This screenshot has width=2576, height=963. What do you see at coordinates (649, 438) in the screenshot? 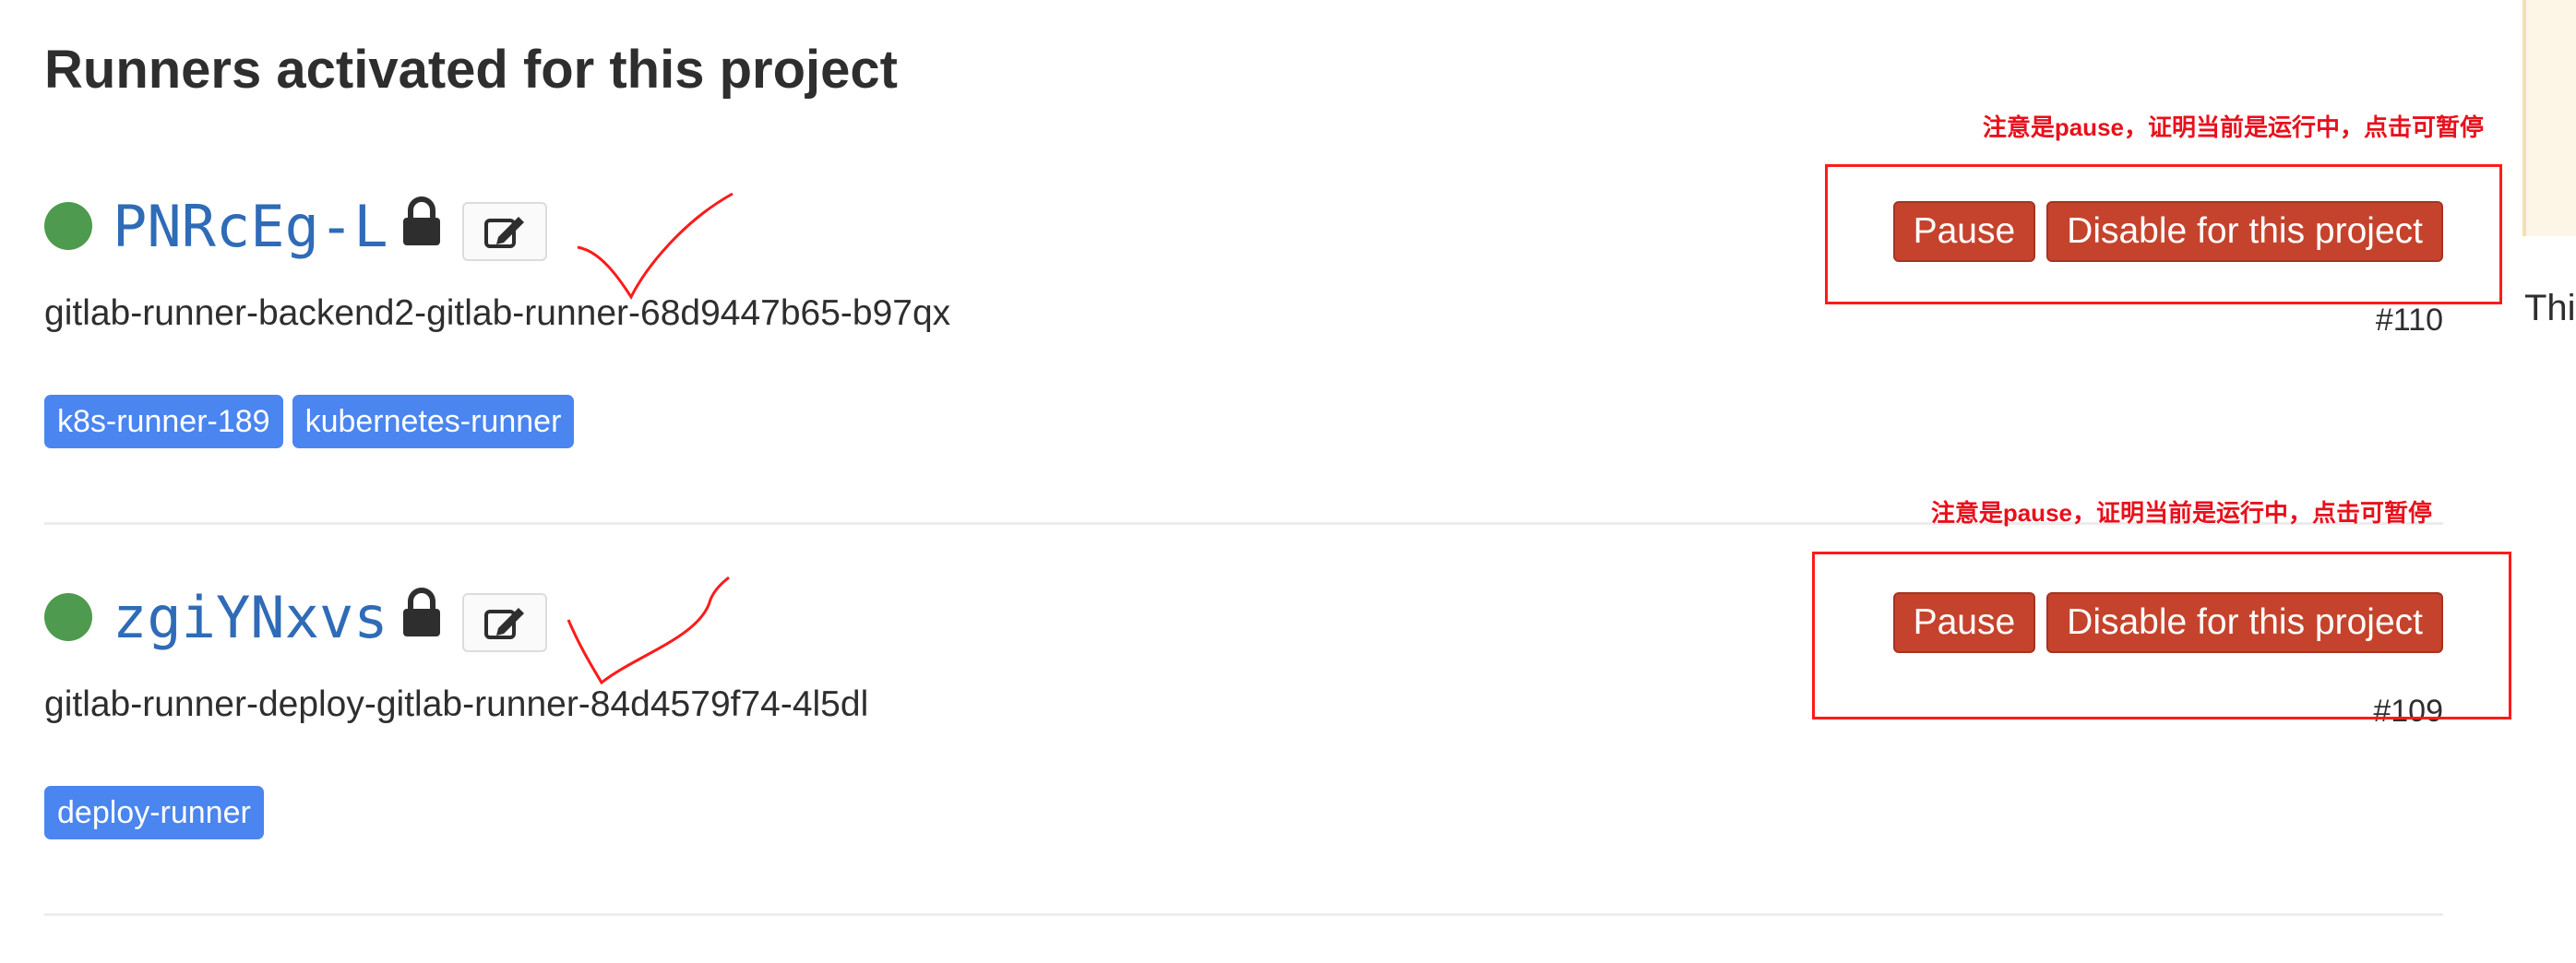
I see `annotation-checkmarks` at bounding box center [649, 438].